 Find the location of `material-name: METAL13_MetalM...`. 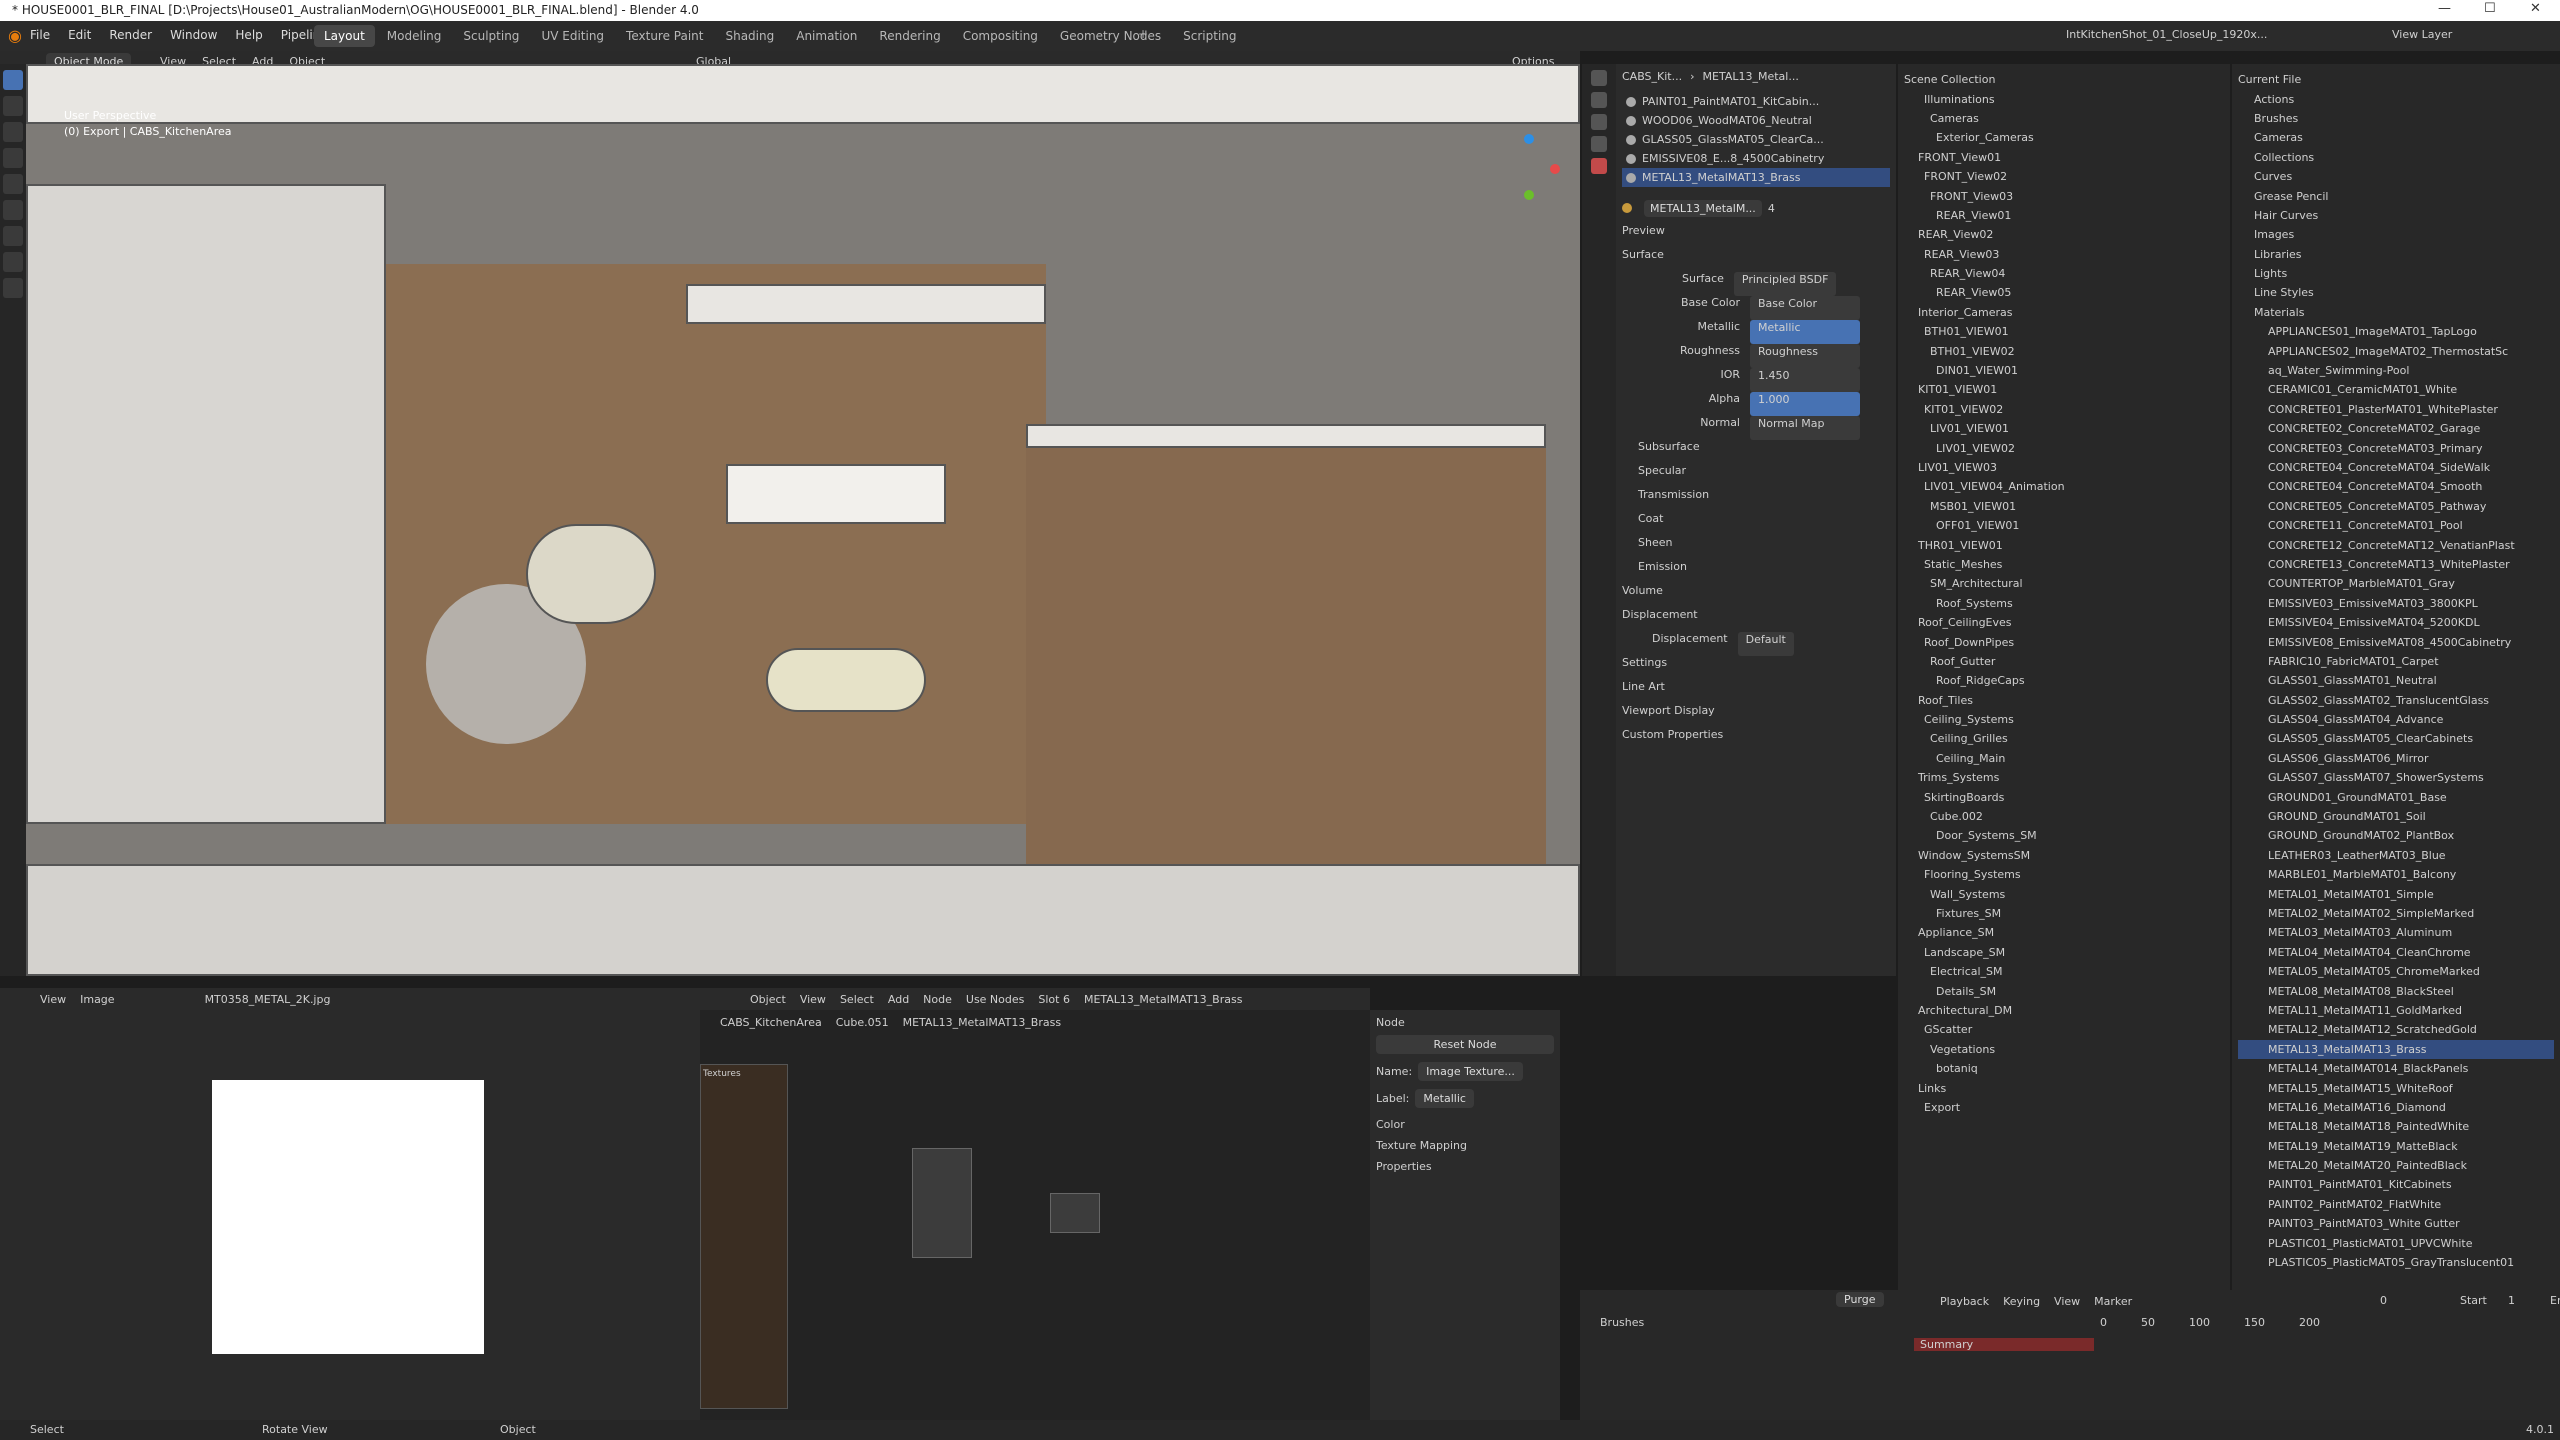

material-name: METAL13_MetalM... is located at coordinates (1703, 208).